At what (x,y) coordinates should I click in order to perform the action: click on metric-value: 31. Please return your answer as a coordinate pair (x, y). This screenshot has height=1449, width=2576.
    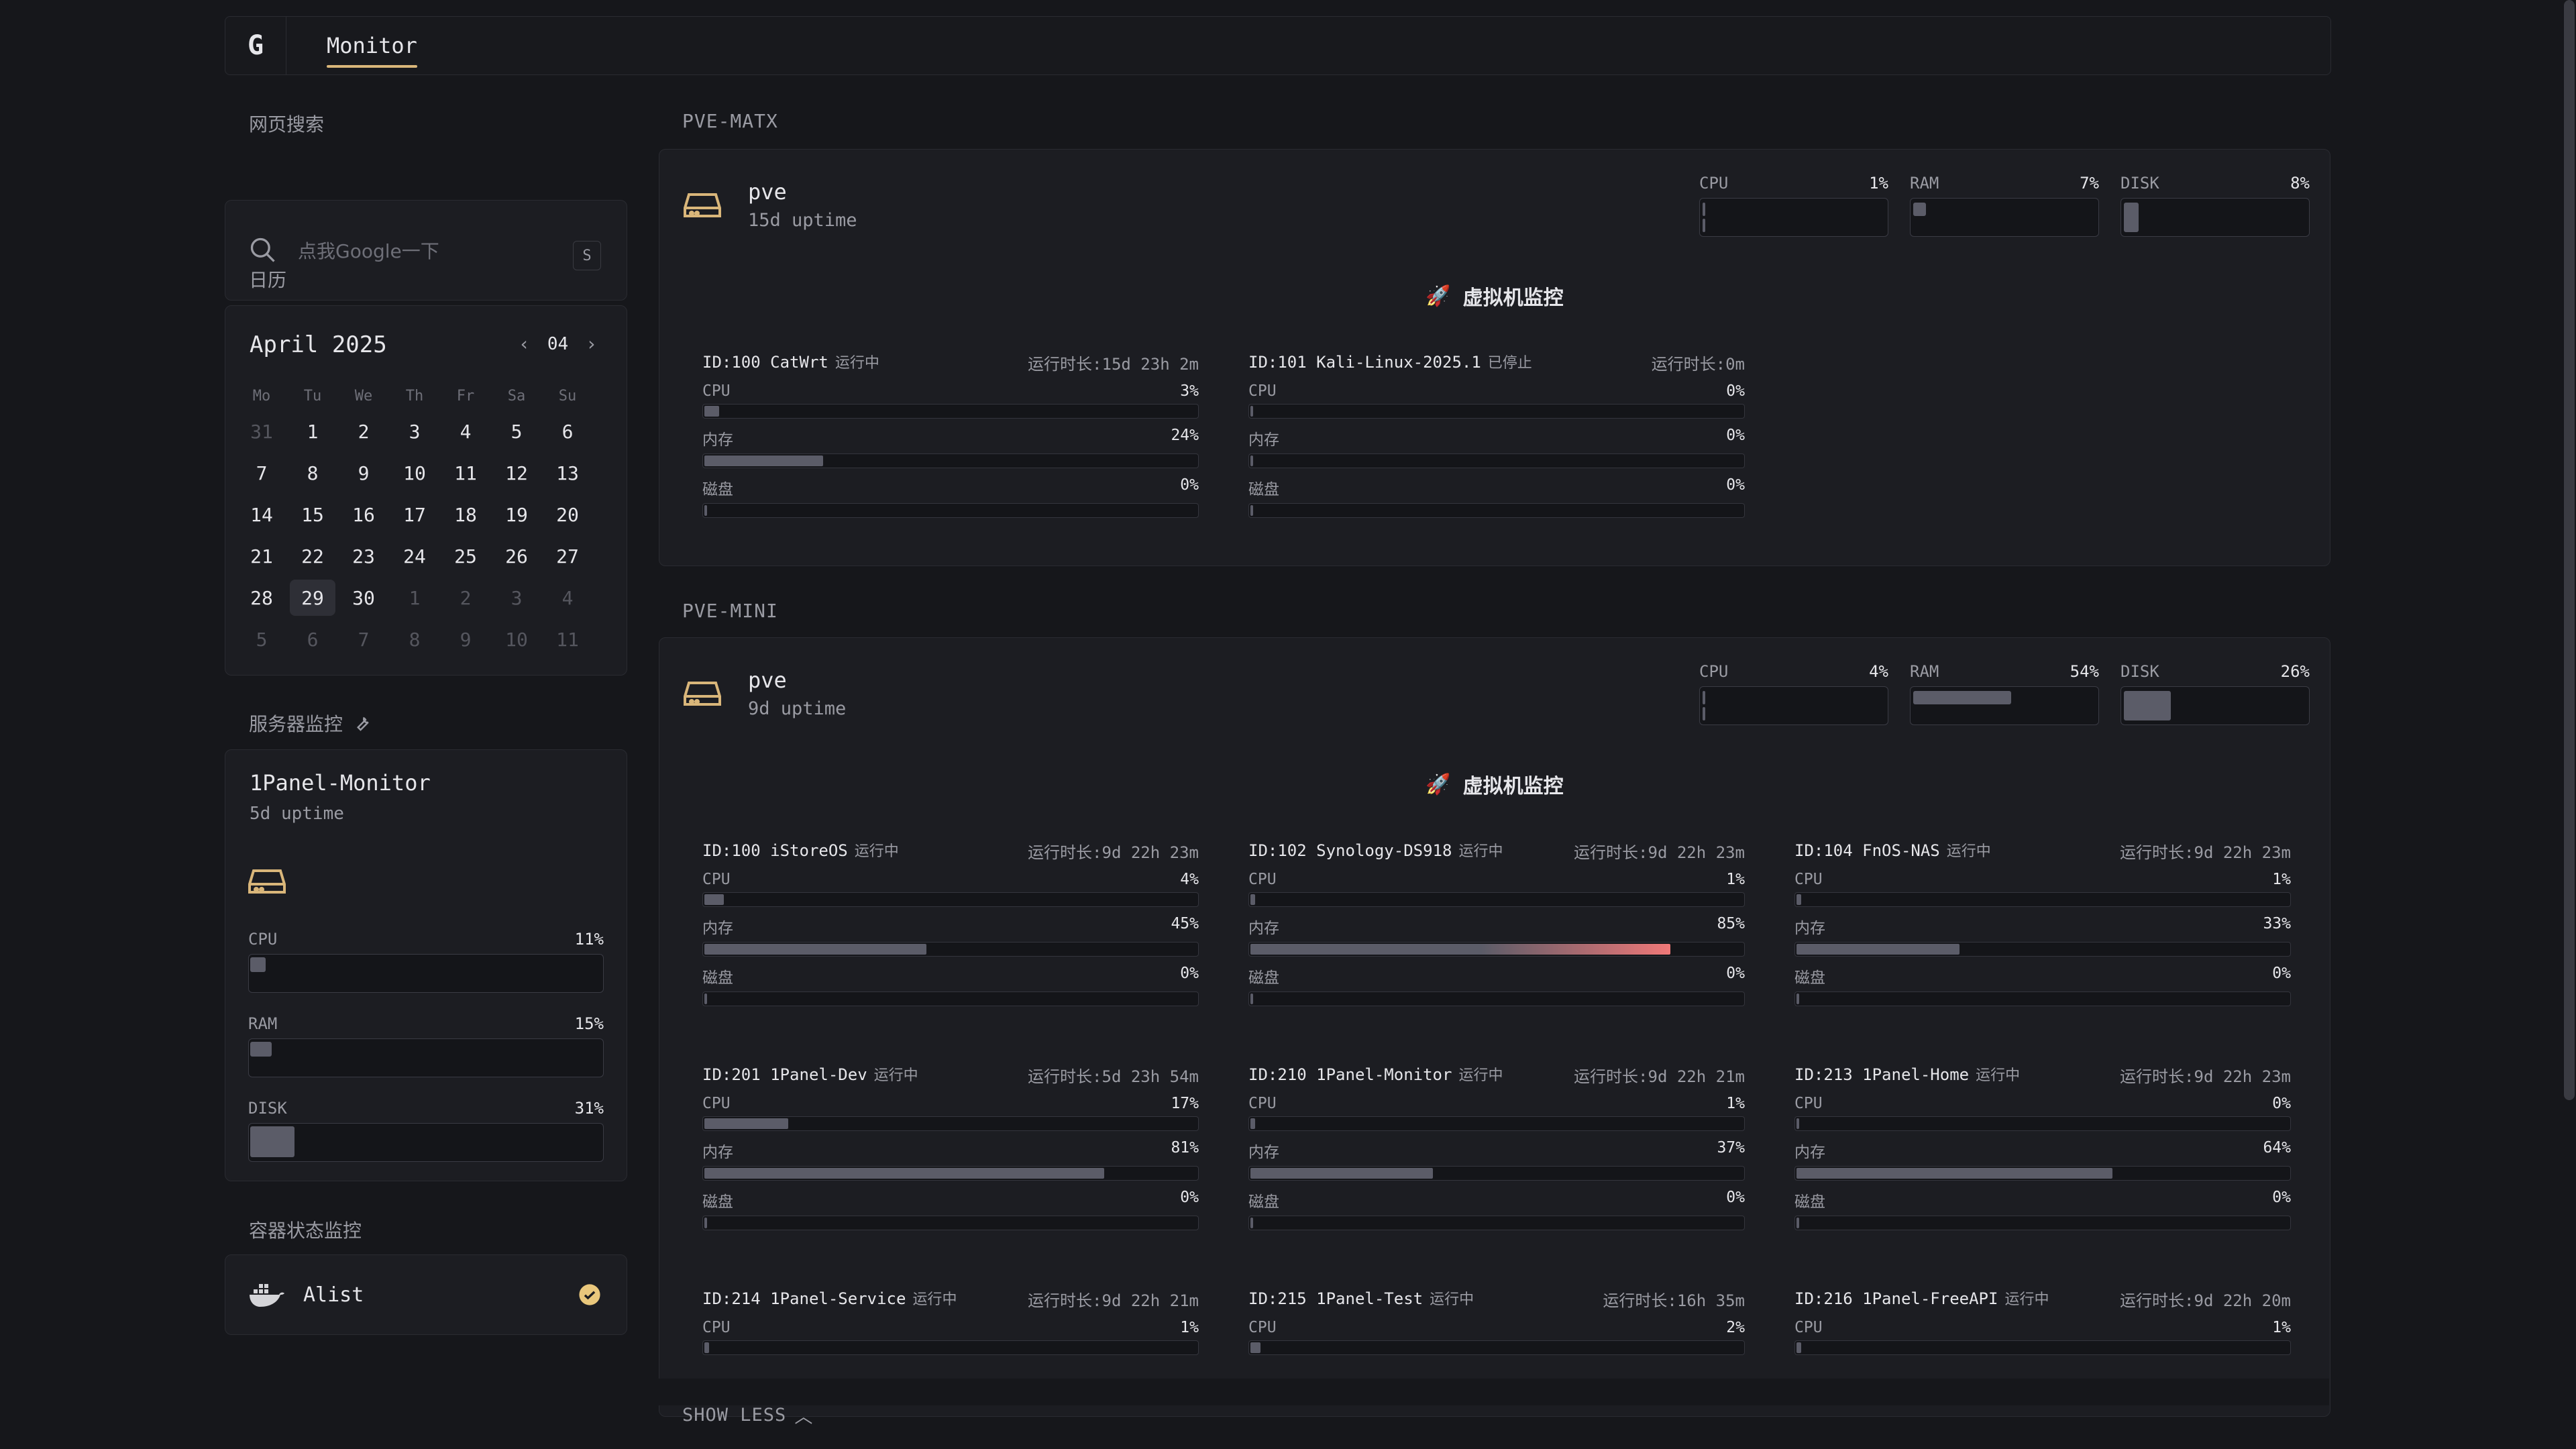
    Looking at the image, I should click on (584, 1108).